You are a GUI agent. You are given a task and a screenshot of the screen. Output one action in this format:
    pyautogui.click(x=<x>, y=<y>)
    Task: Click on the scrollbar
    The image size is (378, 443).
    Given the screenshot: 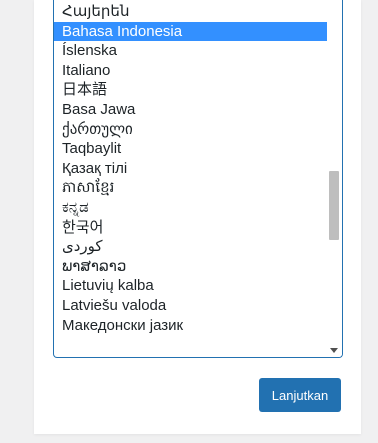 What is the action you would take?
    pyautogui.click(x=334, y=178)
    